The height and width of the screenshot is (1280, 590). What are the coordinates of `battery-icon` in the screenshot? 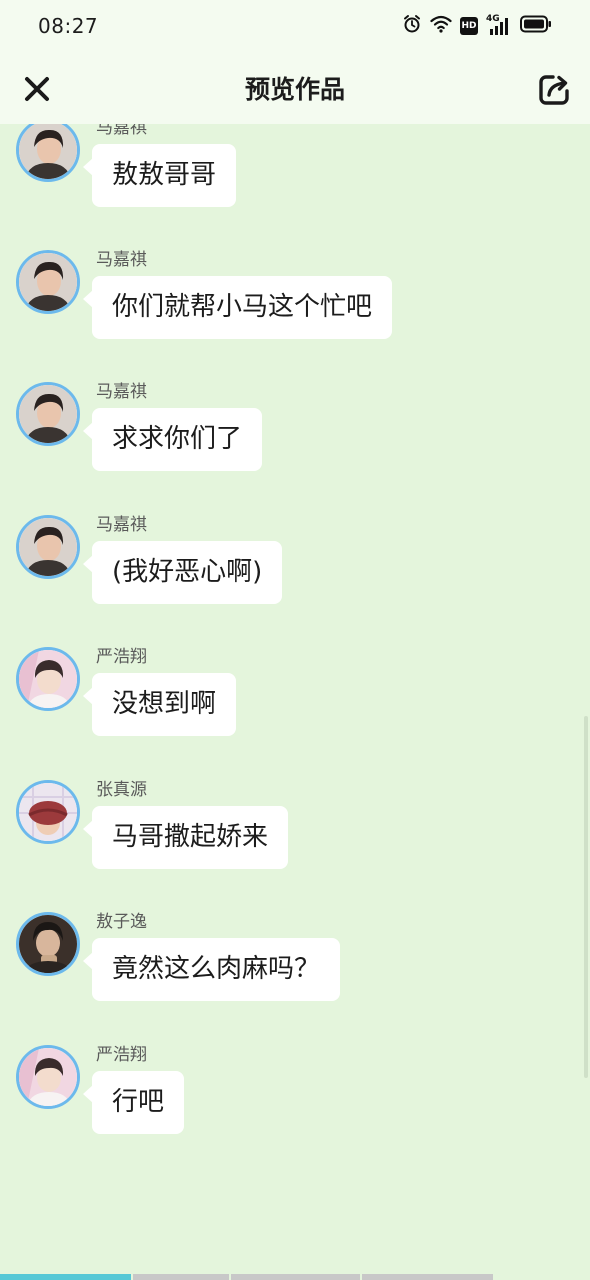 It's located at (536, 26).